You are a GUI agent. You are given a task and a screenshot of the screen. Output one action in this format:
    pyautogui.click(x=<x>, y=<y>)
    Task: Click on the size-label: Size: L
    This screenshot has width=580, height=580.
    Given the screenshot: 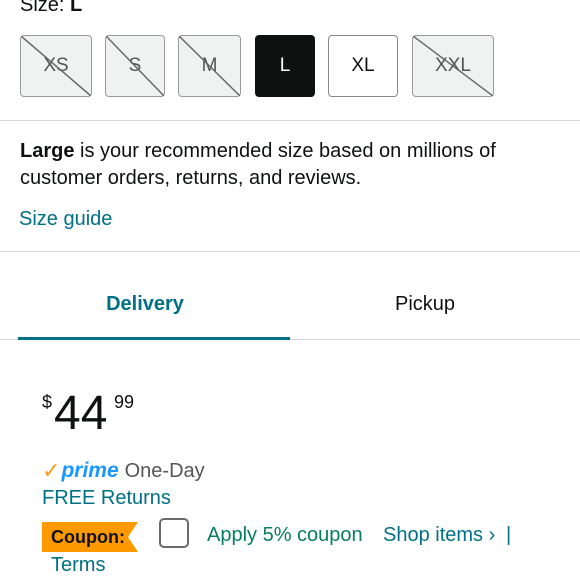 What is the action you would take?
    pyautogui.click(x=51, y=8)
    